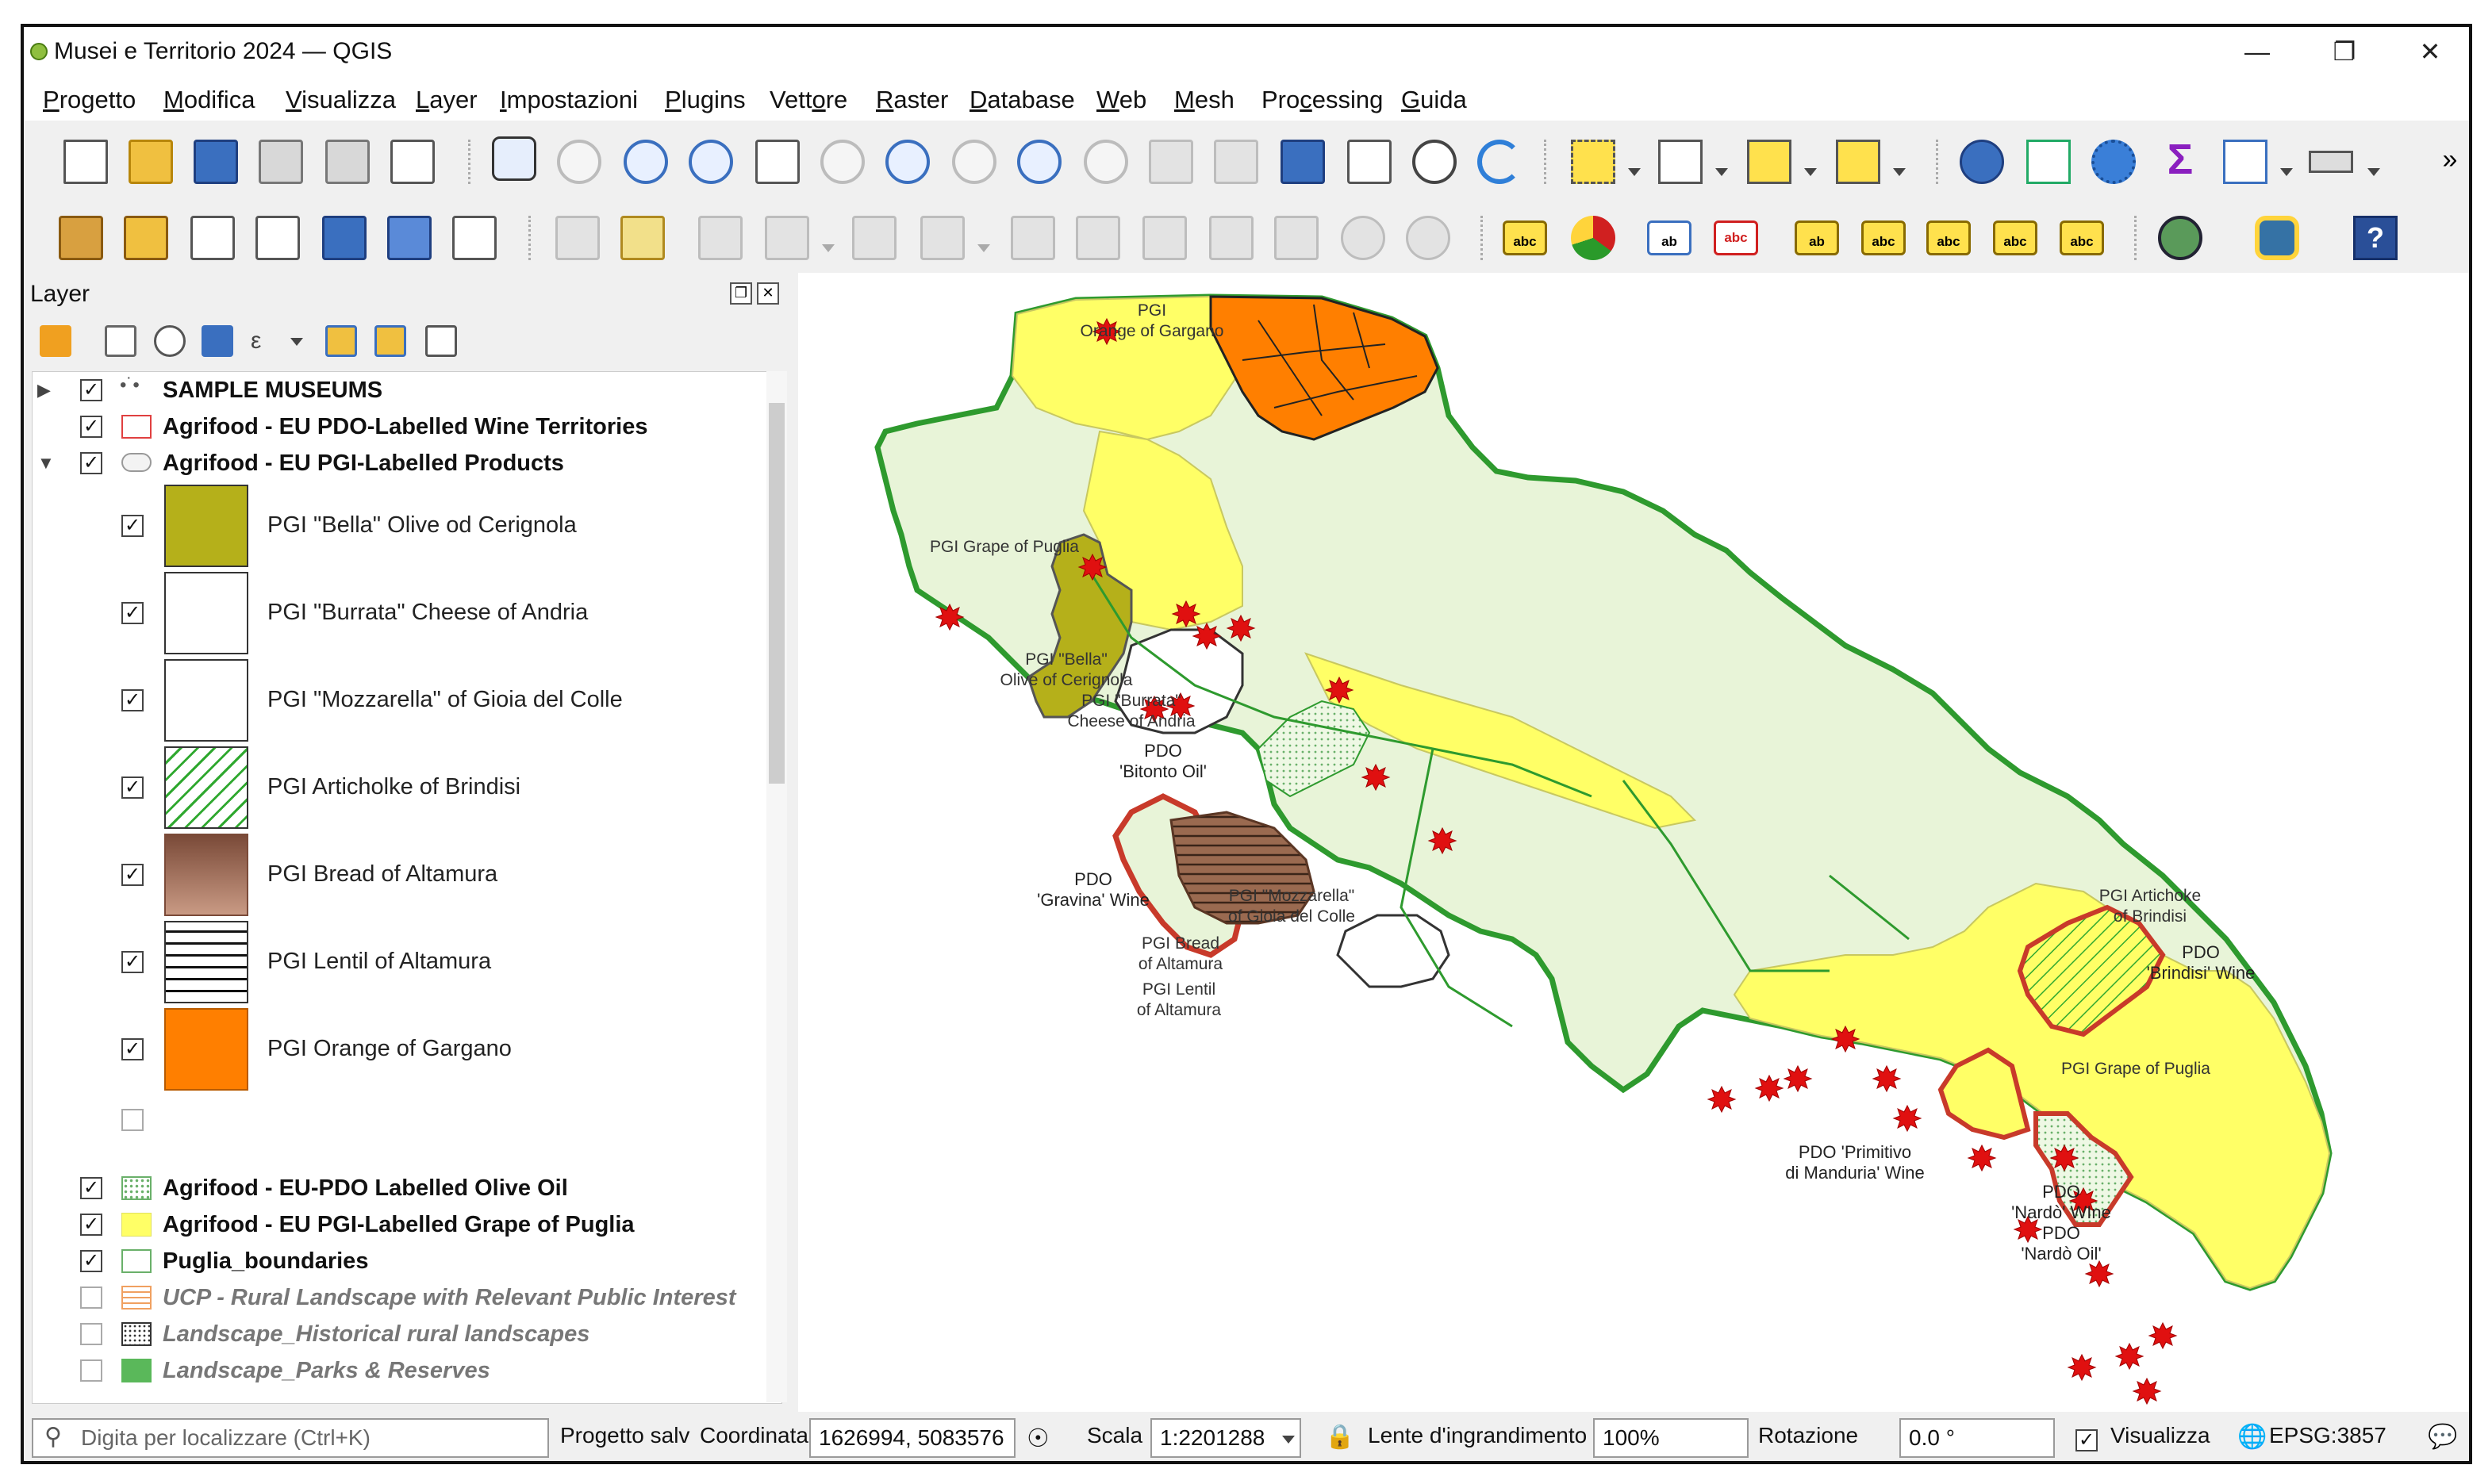 The width and height of the screenshot is (2492, 1484). What do you see at coordinates (290, 1438) in the screenshot?
I see `locator-search-input: Digita per localizzare (Ctrl+K)` at bounding box center [290, 1438].